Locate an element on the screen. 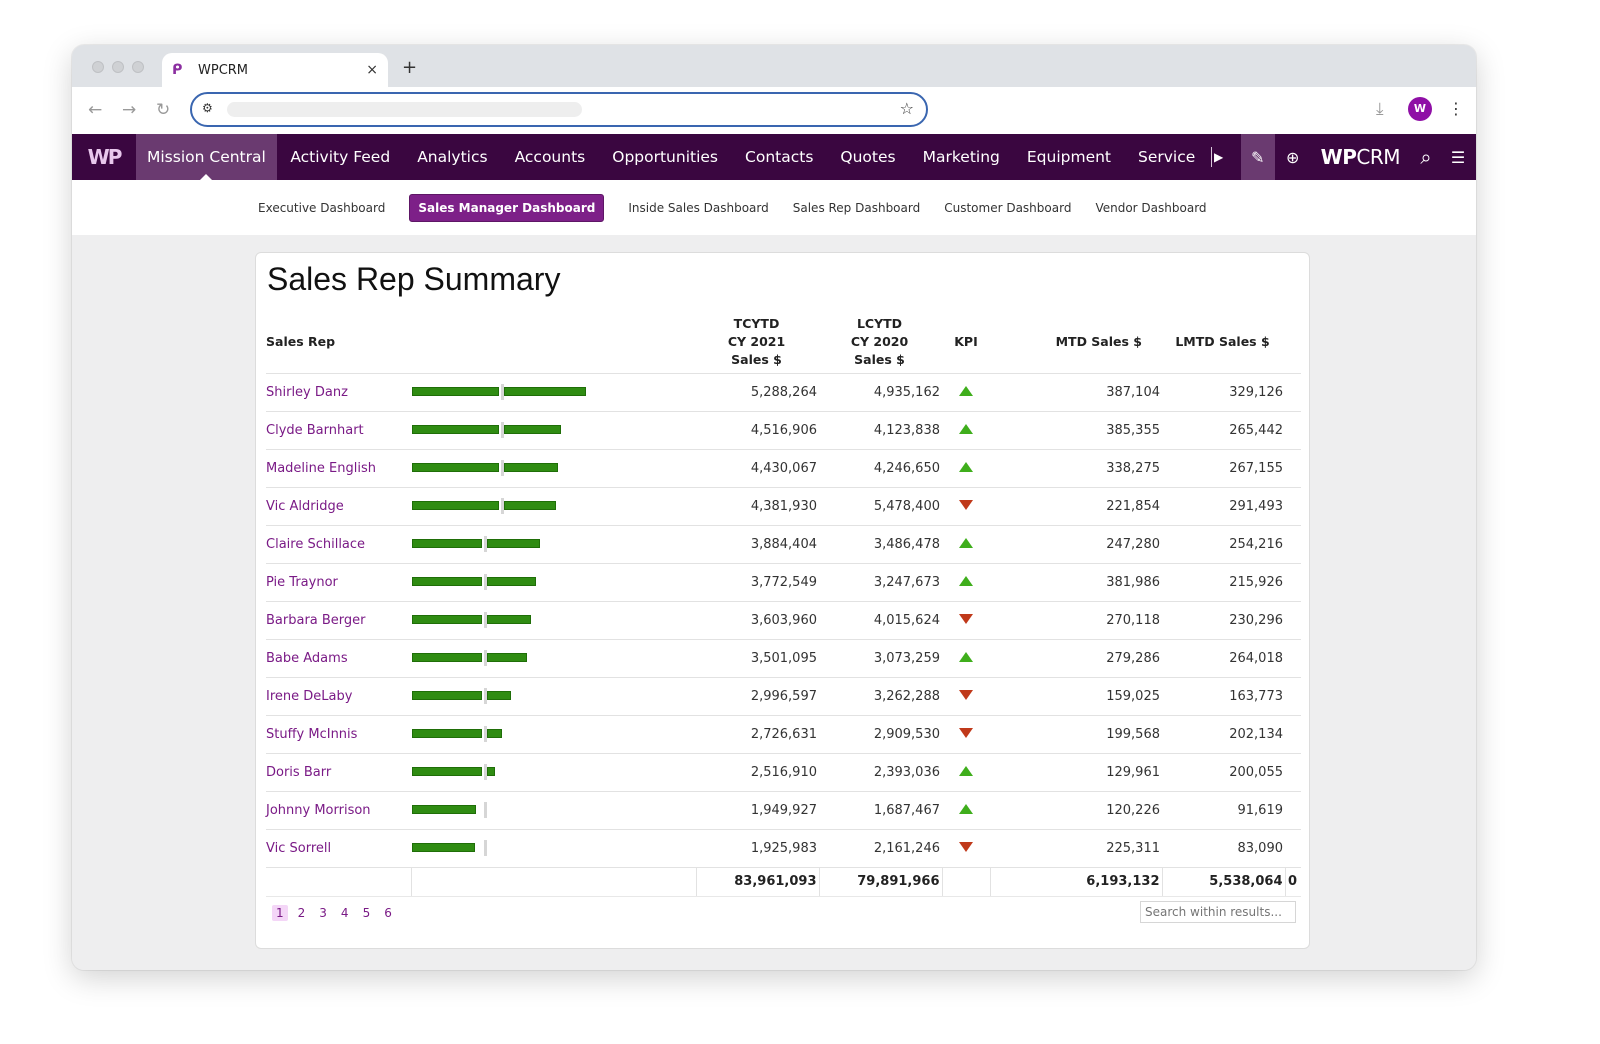 This screenshot has height=1044, width=1600. kpi-down-arrow-icon is located at coordinates (966, 504).